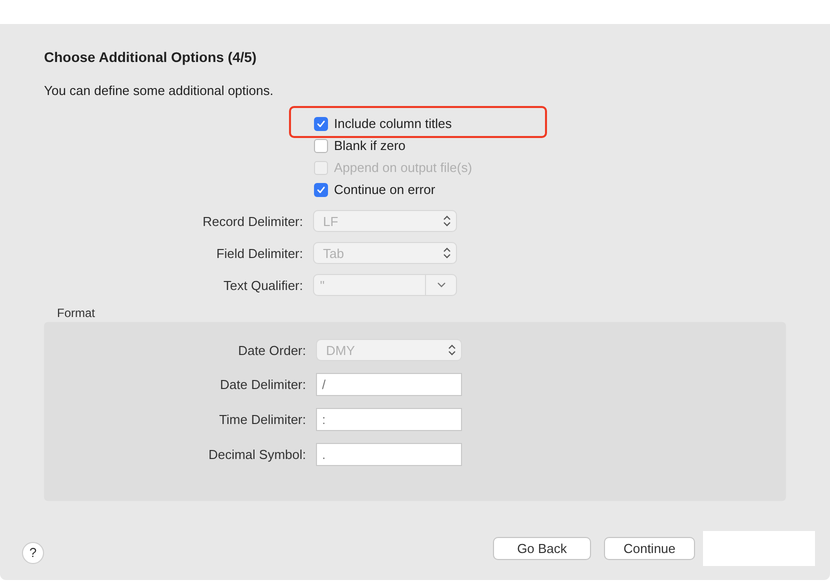  I want to click on field-label: Text Qualifier:, so click(262, 285).